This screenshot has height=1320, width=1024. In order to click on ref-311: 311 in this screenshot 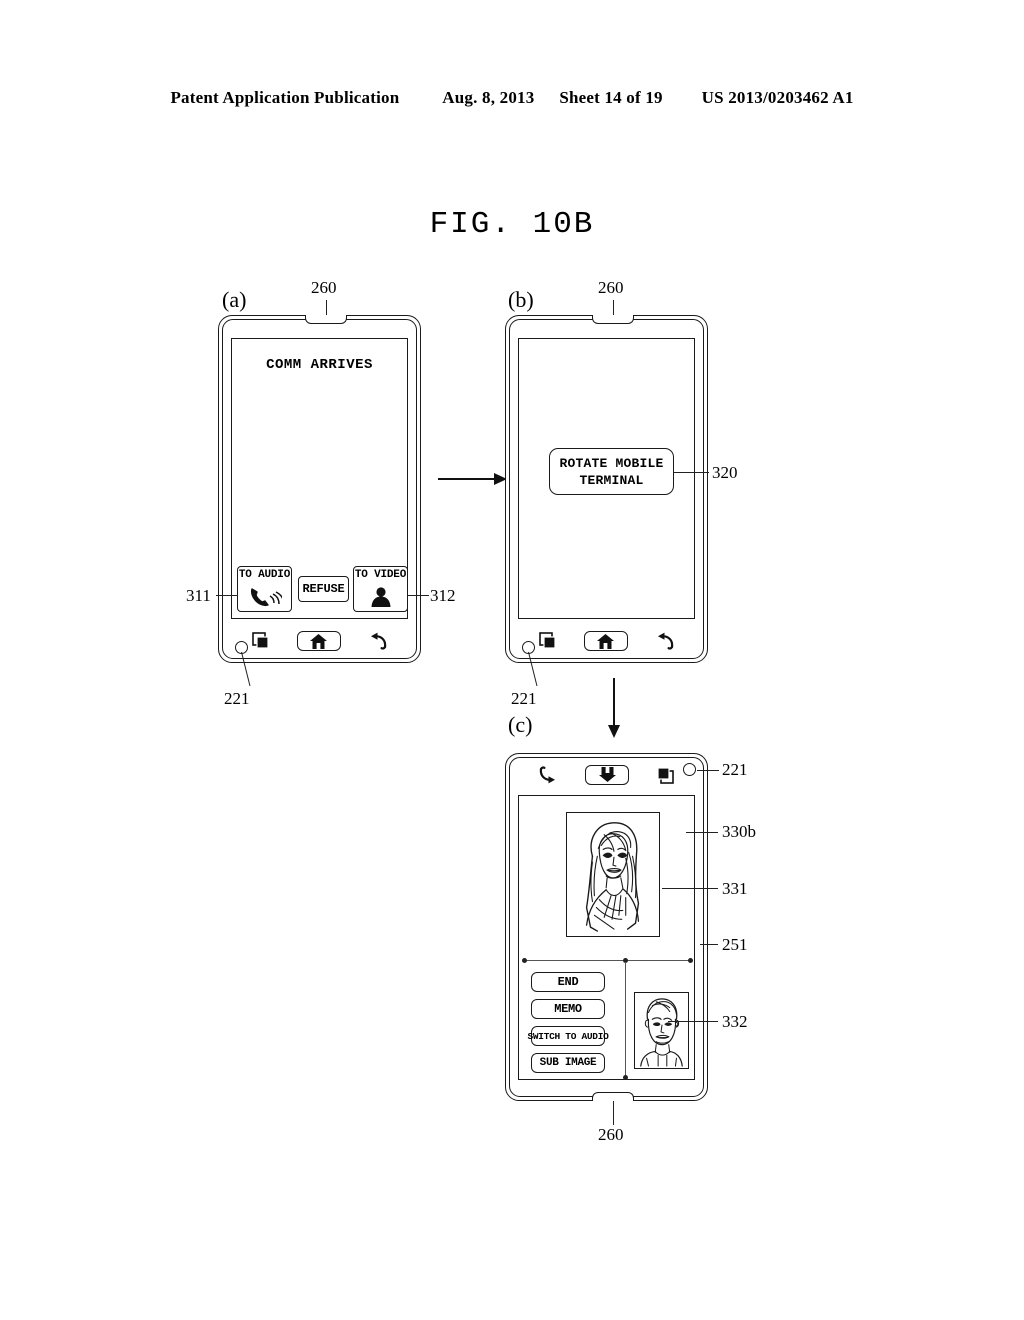, I will do `click(198, 595)`.